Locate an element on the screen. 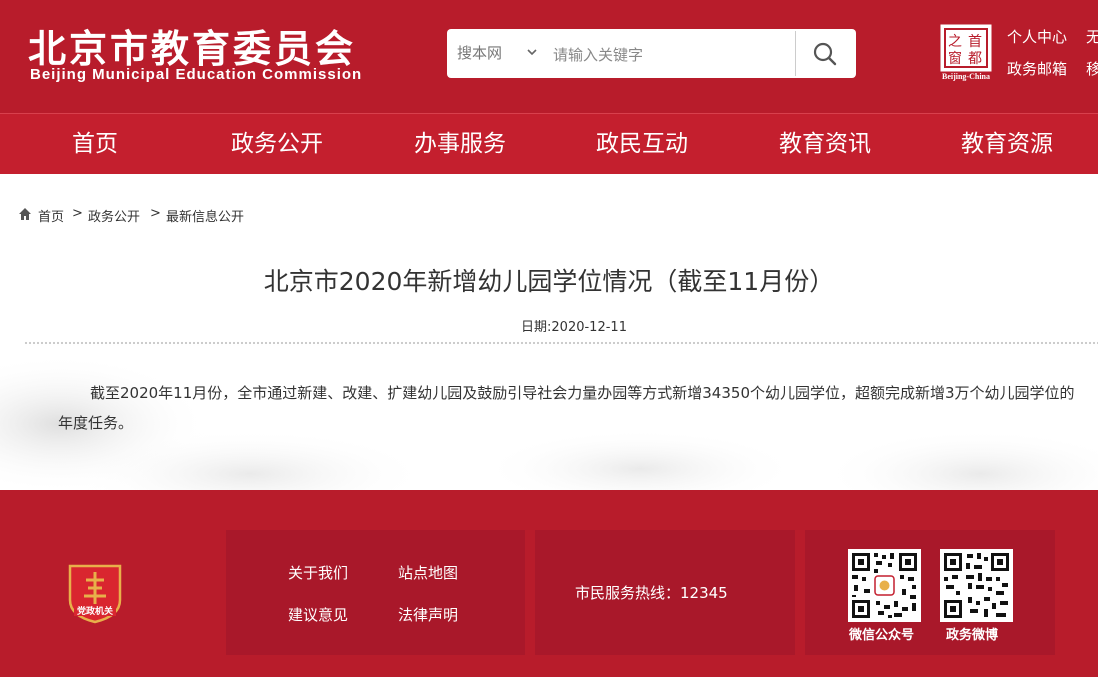 The width and height of the screenshot is (1098, 677). seal-char-1: 首 is located at coordinates (975, 42).